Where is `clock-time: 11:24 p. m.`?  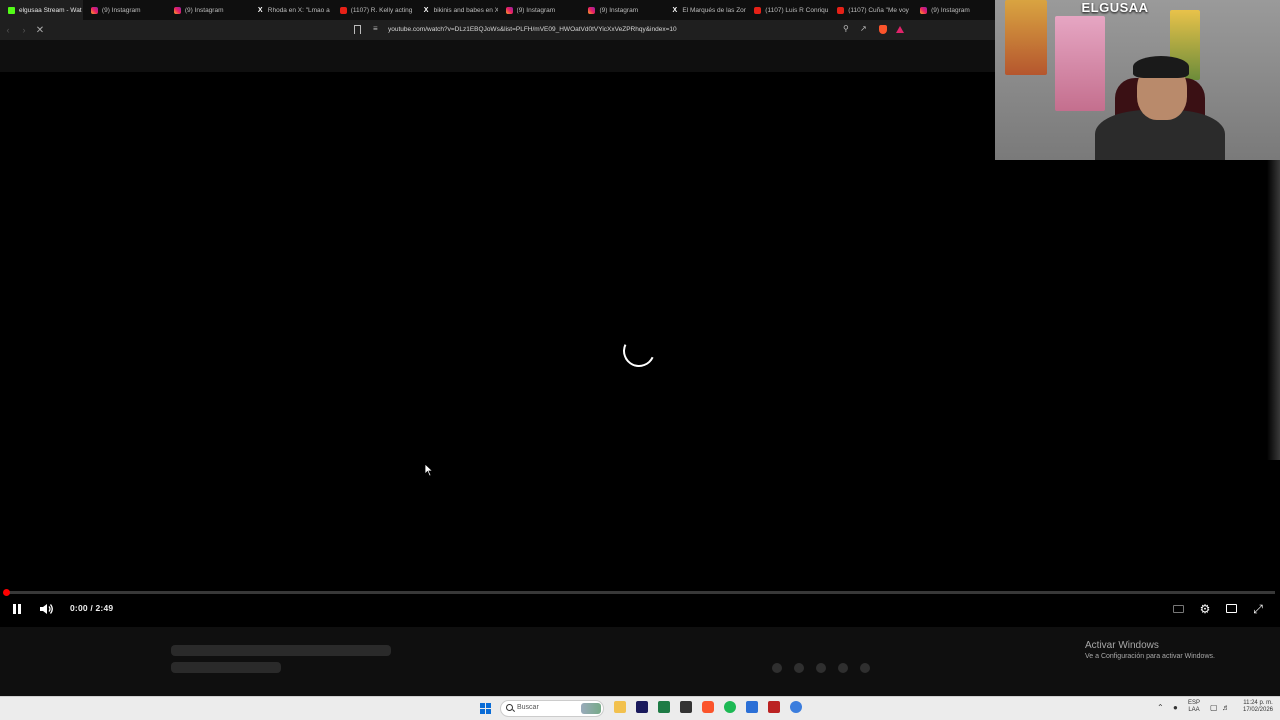
clock-time: 11:24 p. m. is located at coordinates (1258, 703).